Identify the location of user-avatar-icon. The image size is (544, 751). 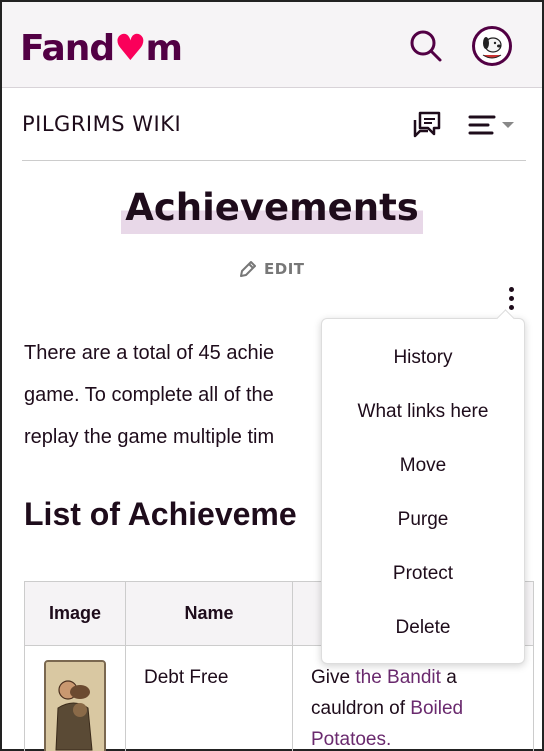
(492, 46).